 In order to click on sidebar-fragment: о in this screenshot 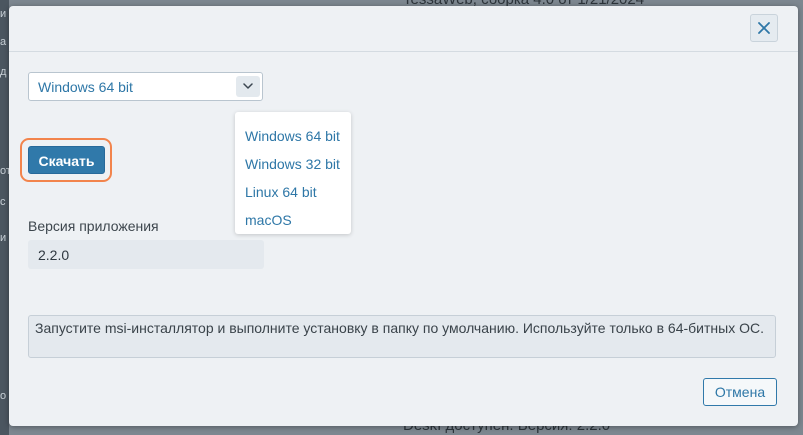, I will do `click(3, 396)`.